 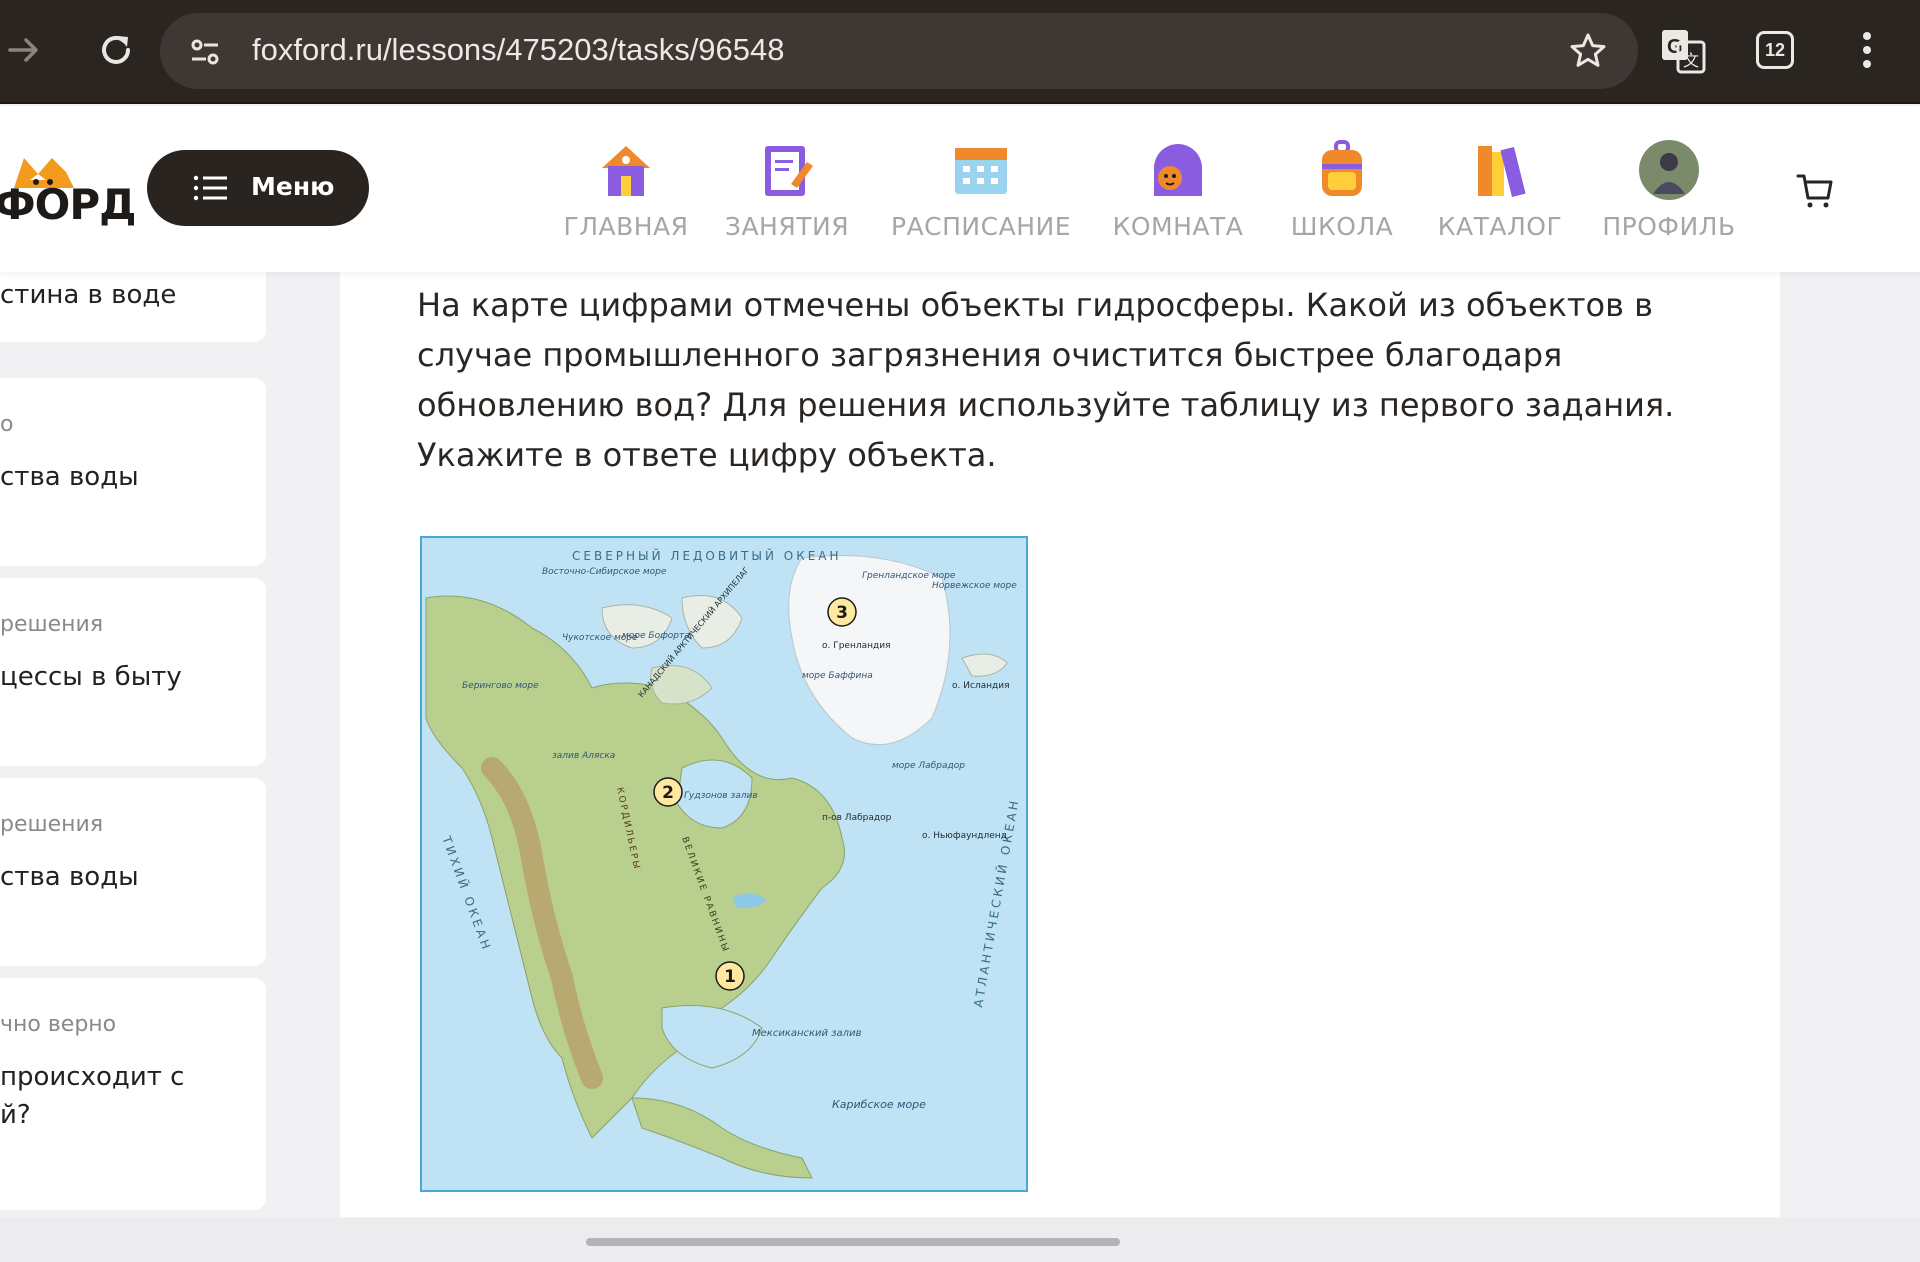 I want to click on menu-button: Меню, so click(x=258, y=188).